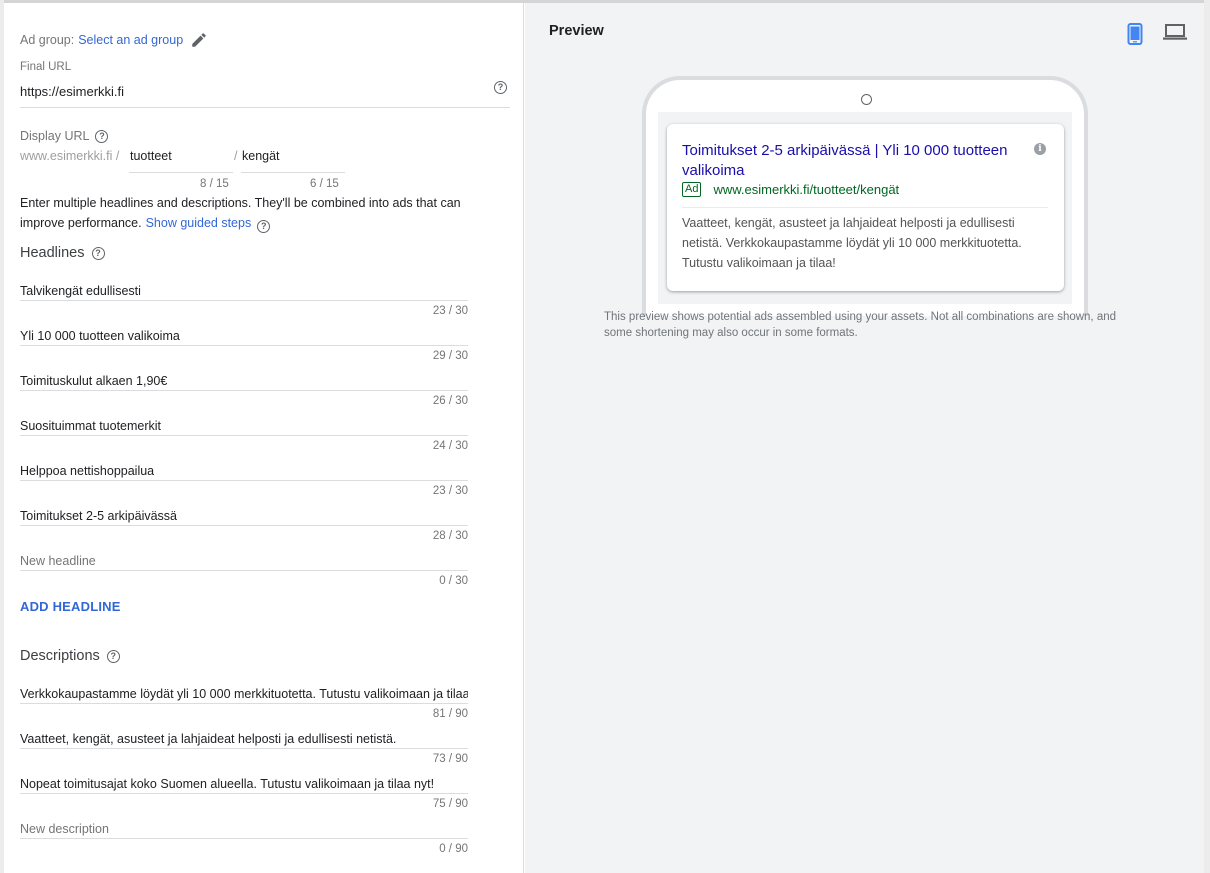 The width and height of the screenshot is (1210, 873). I want to click on ad-badge: Ad, so click(692, 189).